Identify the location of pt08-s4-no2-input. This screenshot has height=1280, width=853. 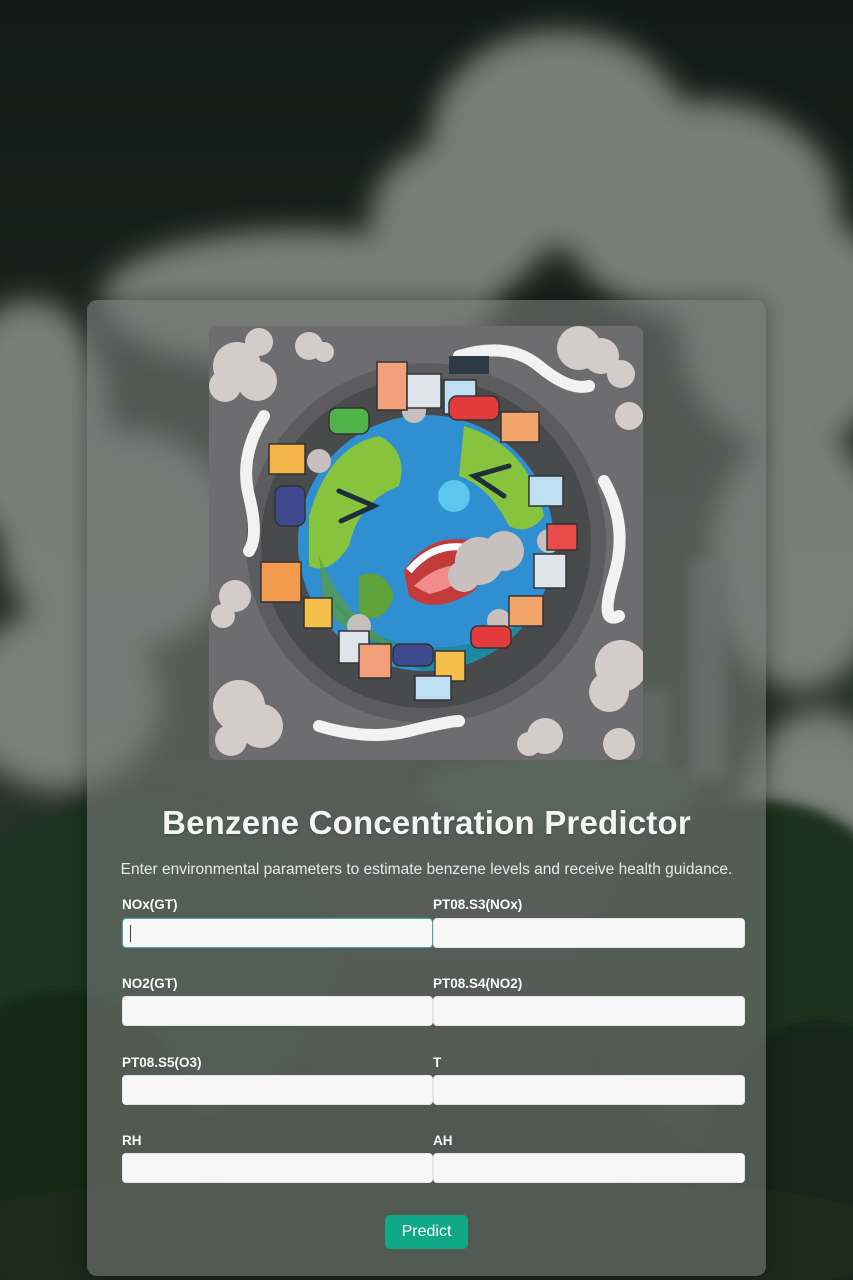
(589, 1011).